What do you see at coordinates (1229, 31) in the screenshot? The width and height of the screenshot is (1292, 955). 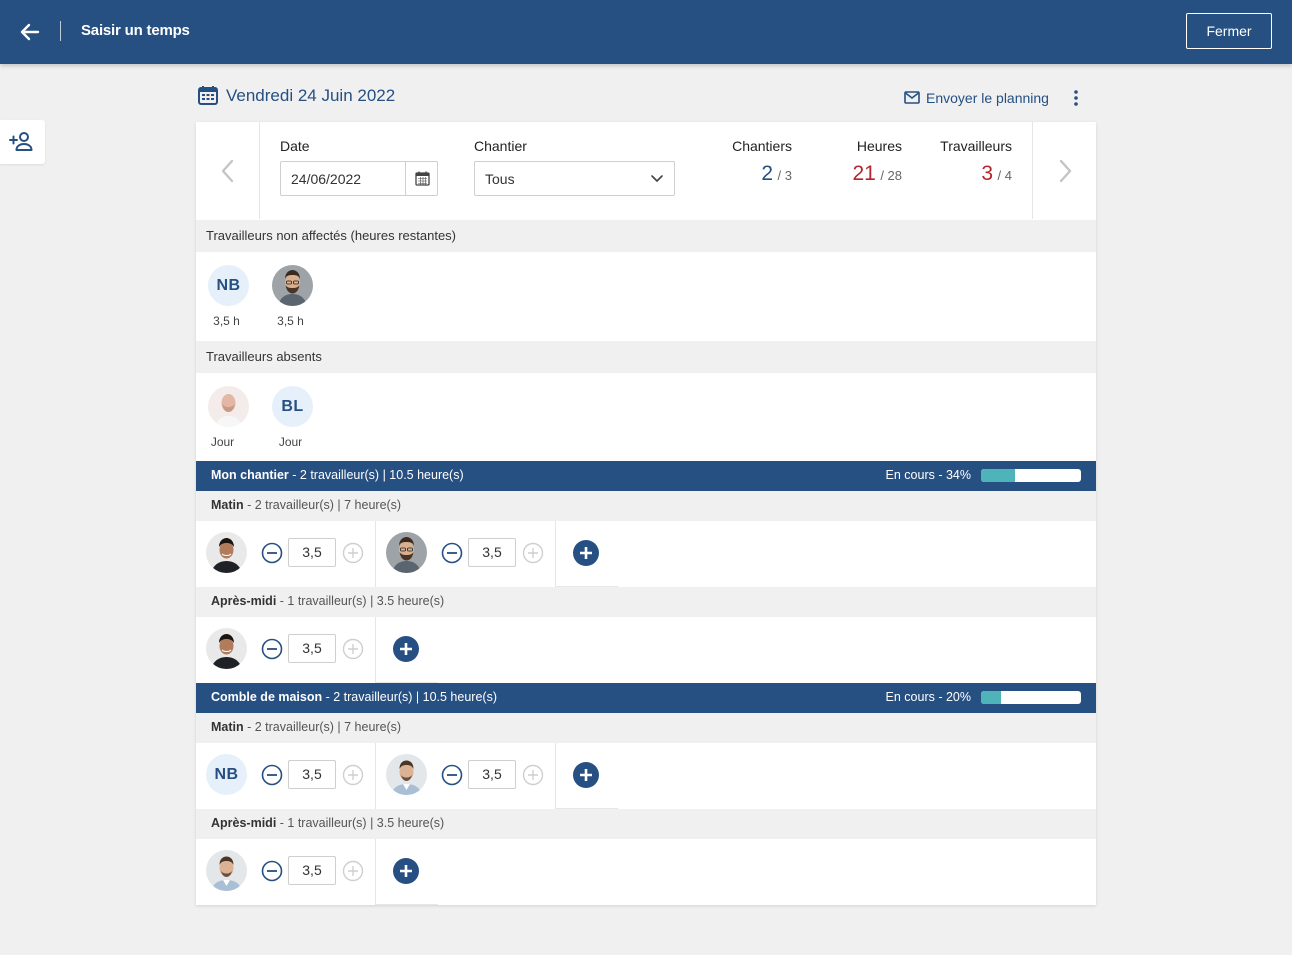 I see `close-button: Fermer` at bounding box center [1229, 31].